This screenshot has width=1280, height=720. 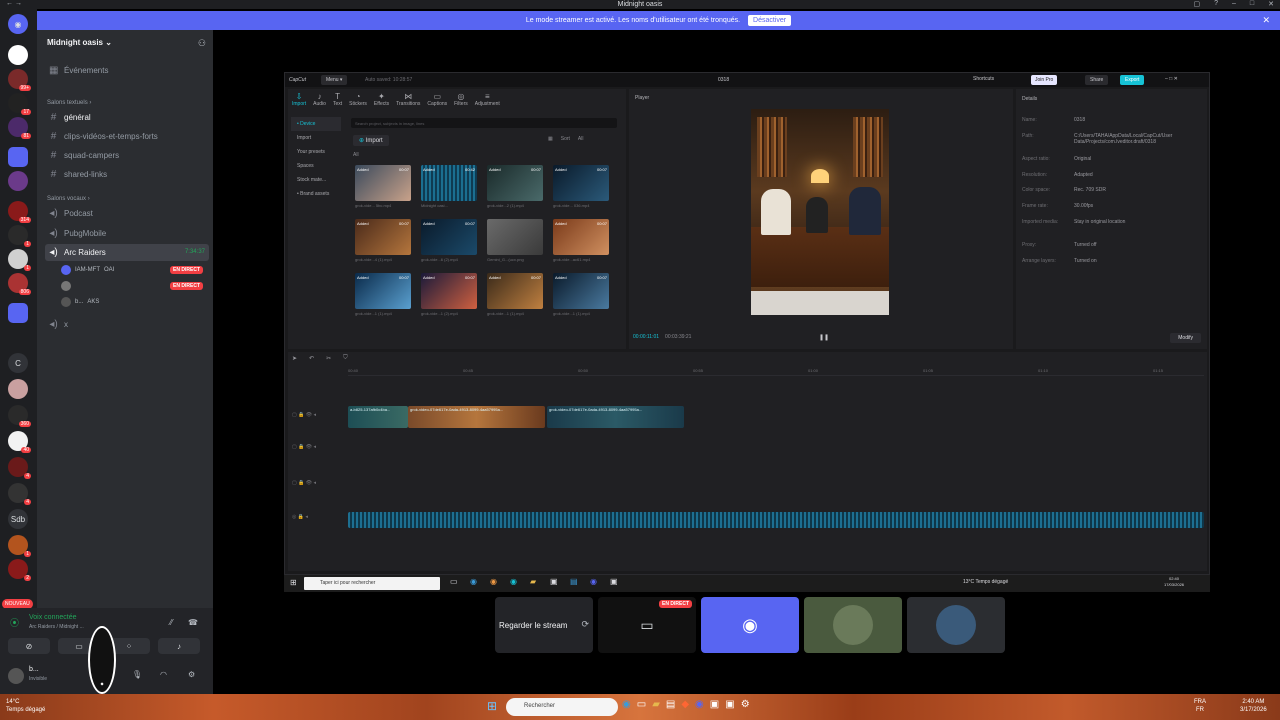 What do you see at coordinates (337, 99) in the screenshot?
I see `tab-text: T Text` at bounding box center [337, 99].